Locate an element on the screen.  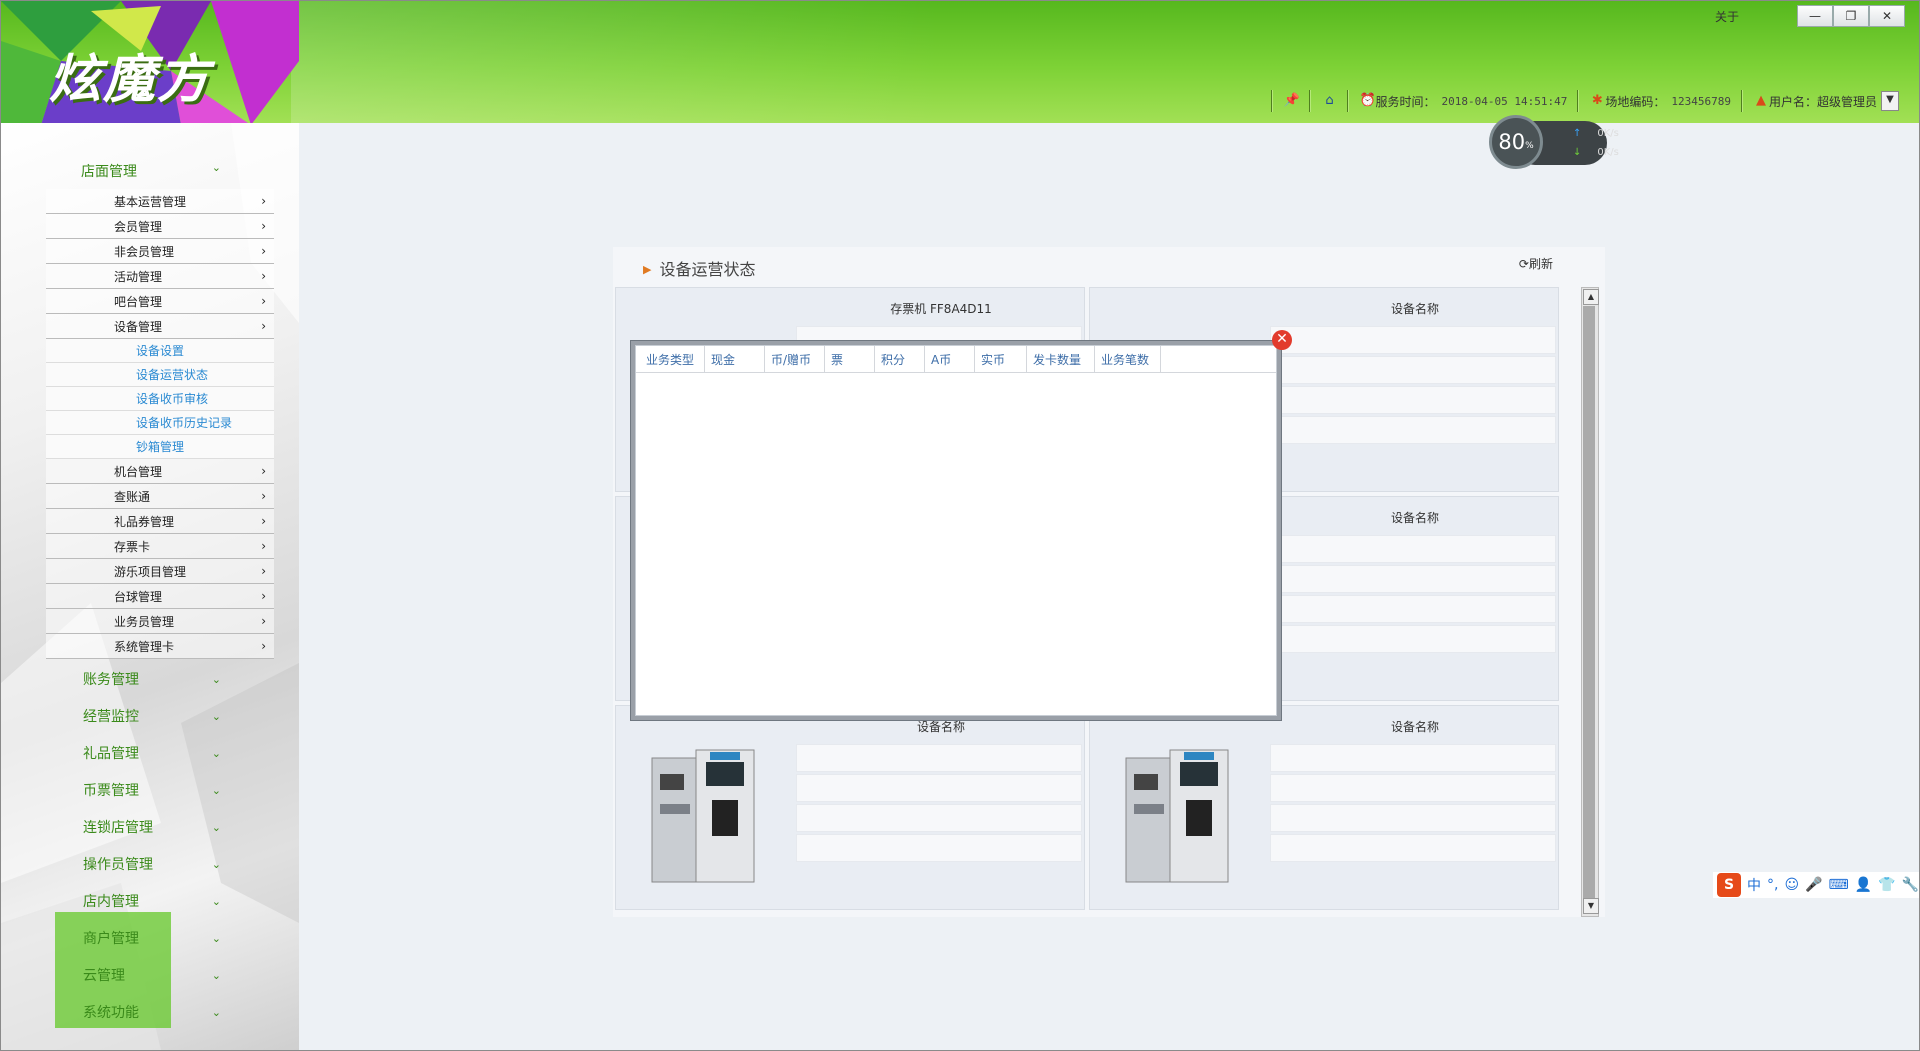
submenu-item: 查账通 › is located at coordinates (160, 496).